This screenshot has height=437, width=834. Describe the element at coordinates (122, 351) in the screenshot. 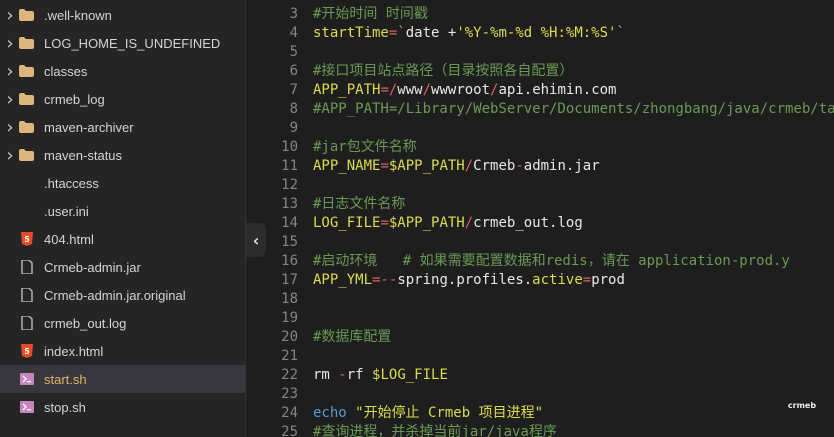

I see `file-item: 5 index.html` at that location.